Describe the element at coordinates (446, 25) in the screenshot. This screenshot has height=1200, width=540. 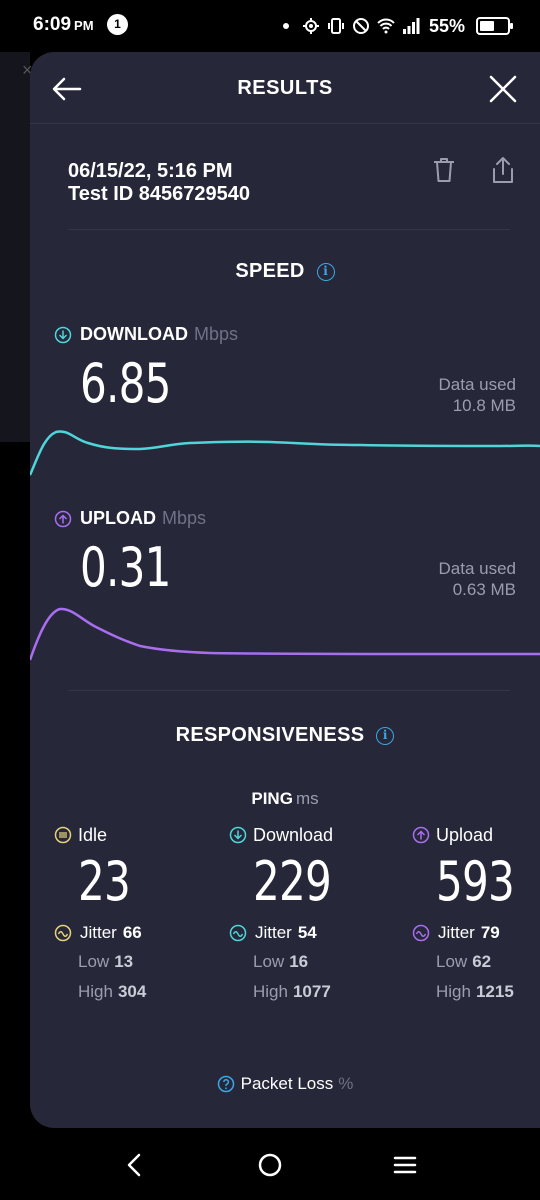
I see `battery-percent: 55%` at that location.